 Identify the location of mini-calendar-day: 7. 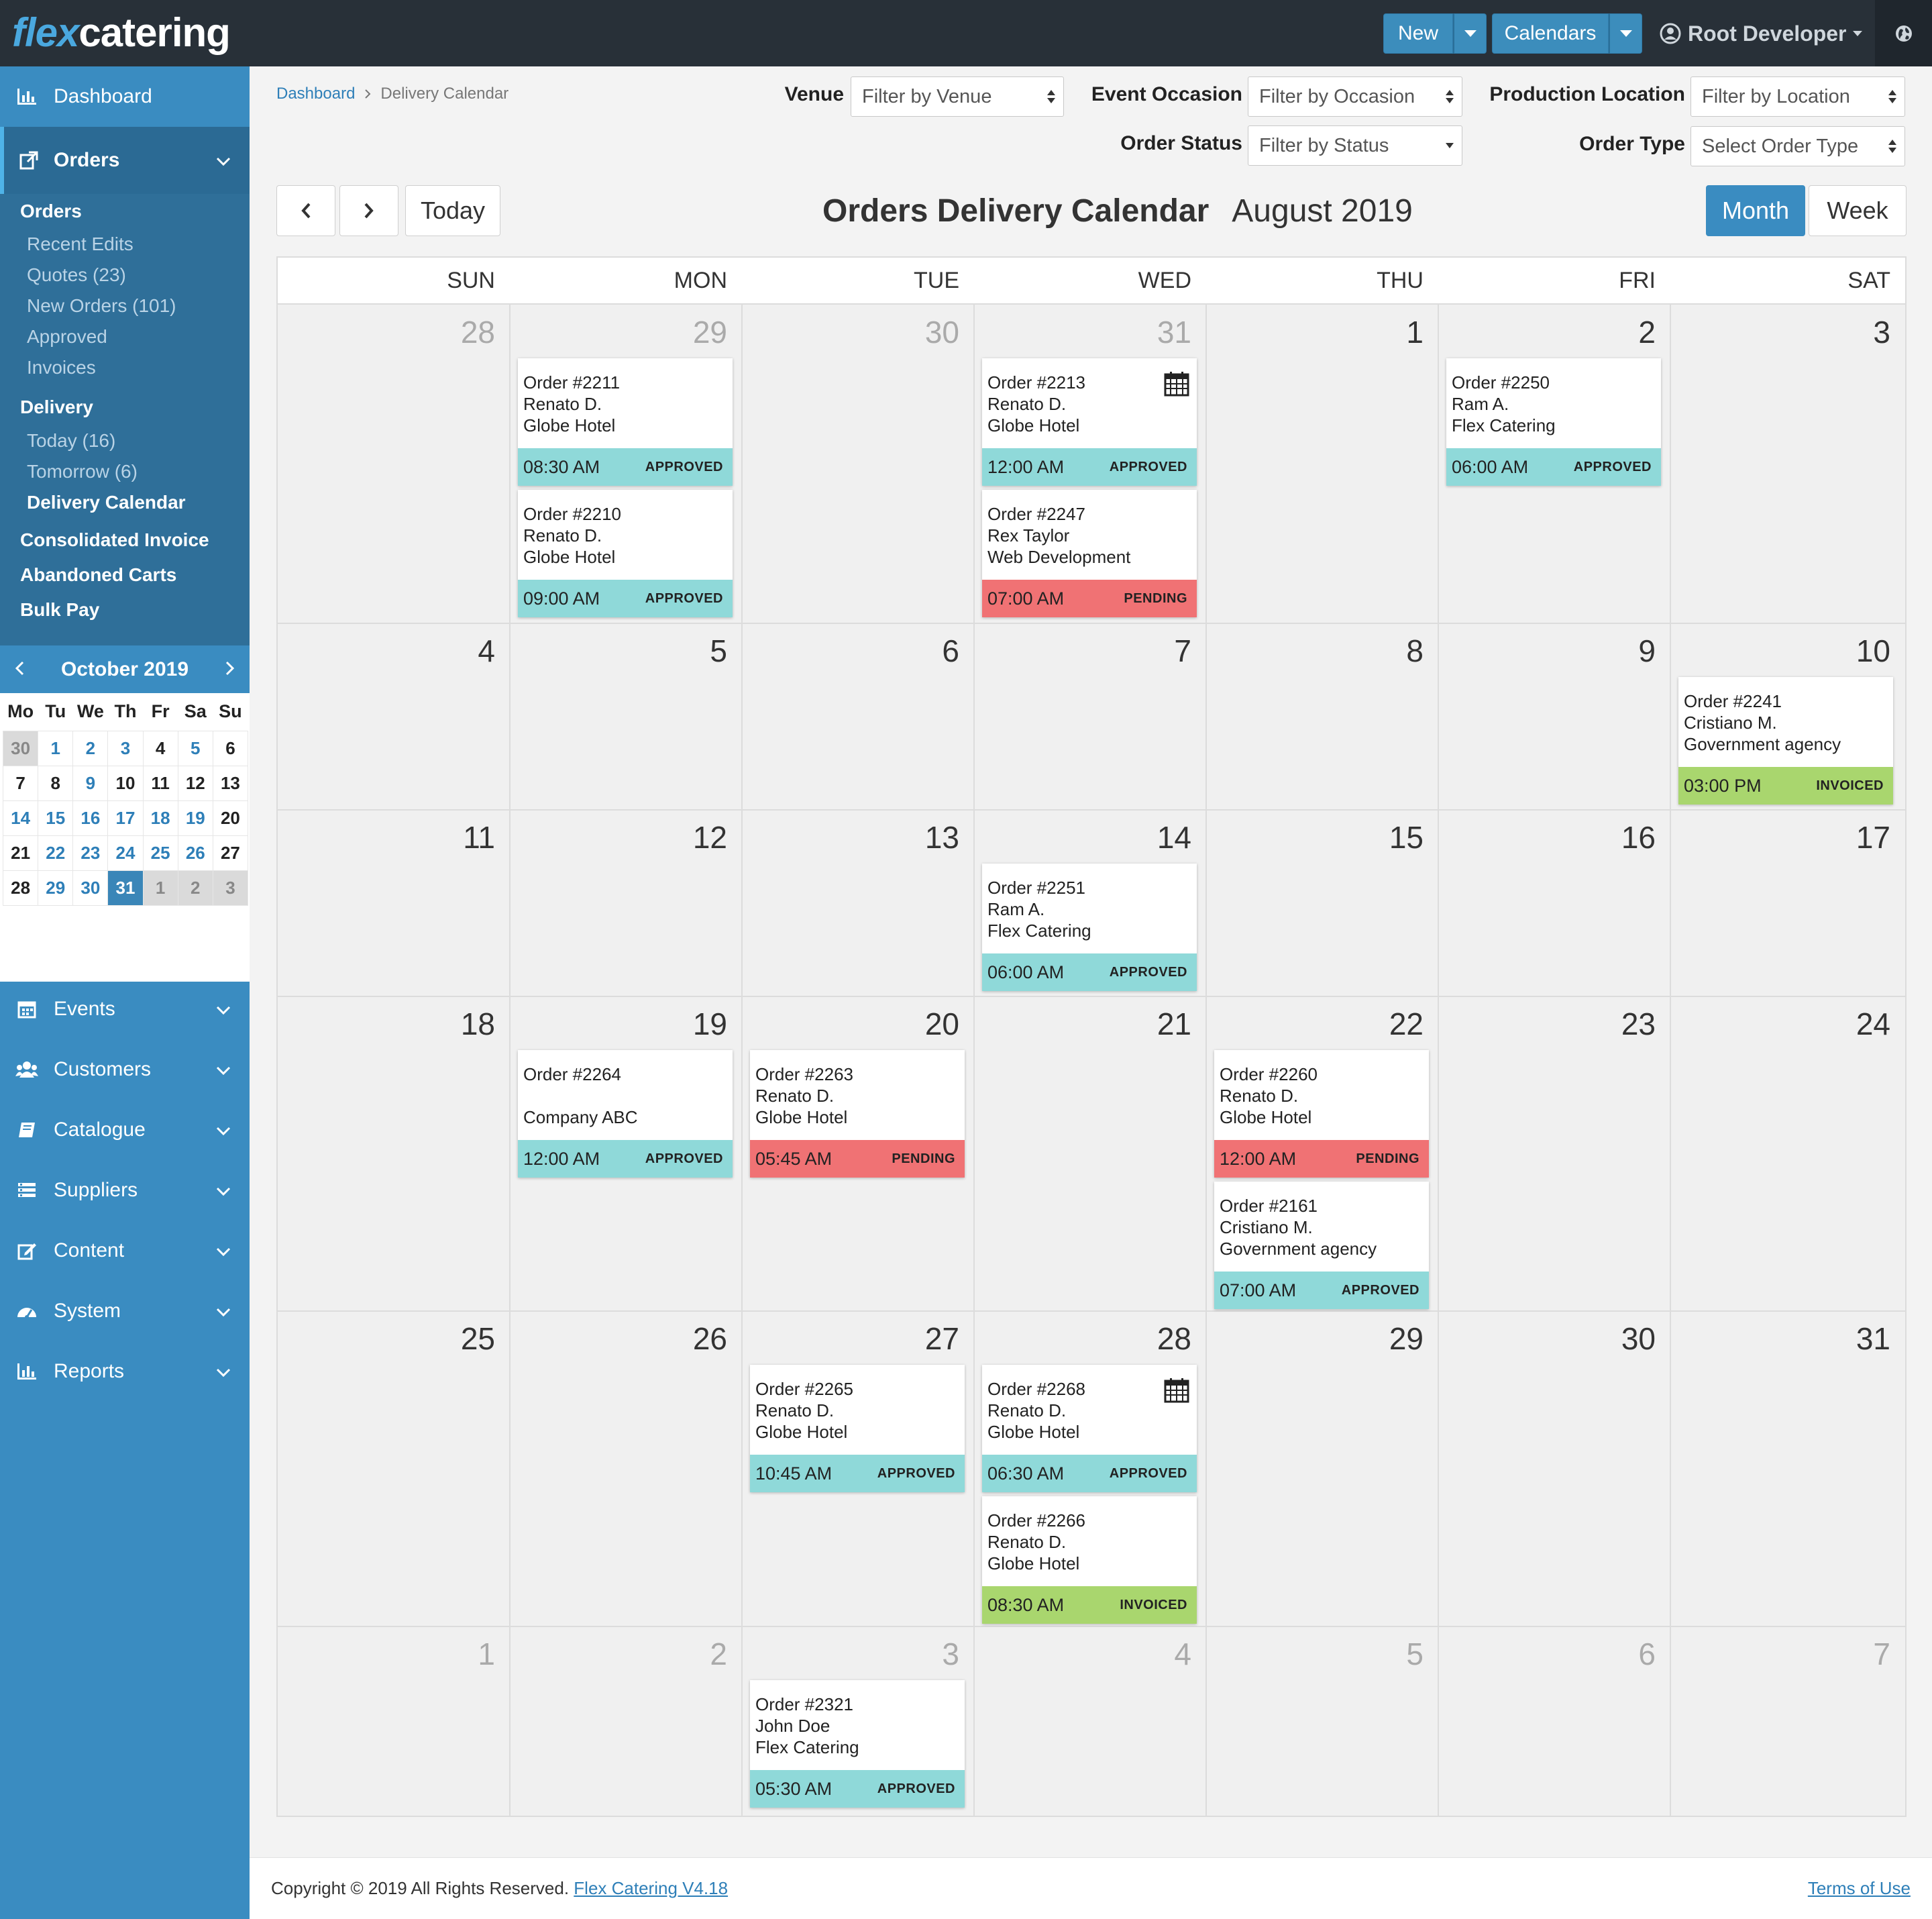
(20, 783).